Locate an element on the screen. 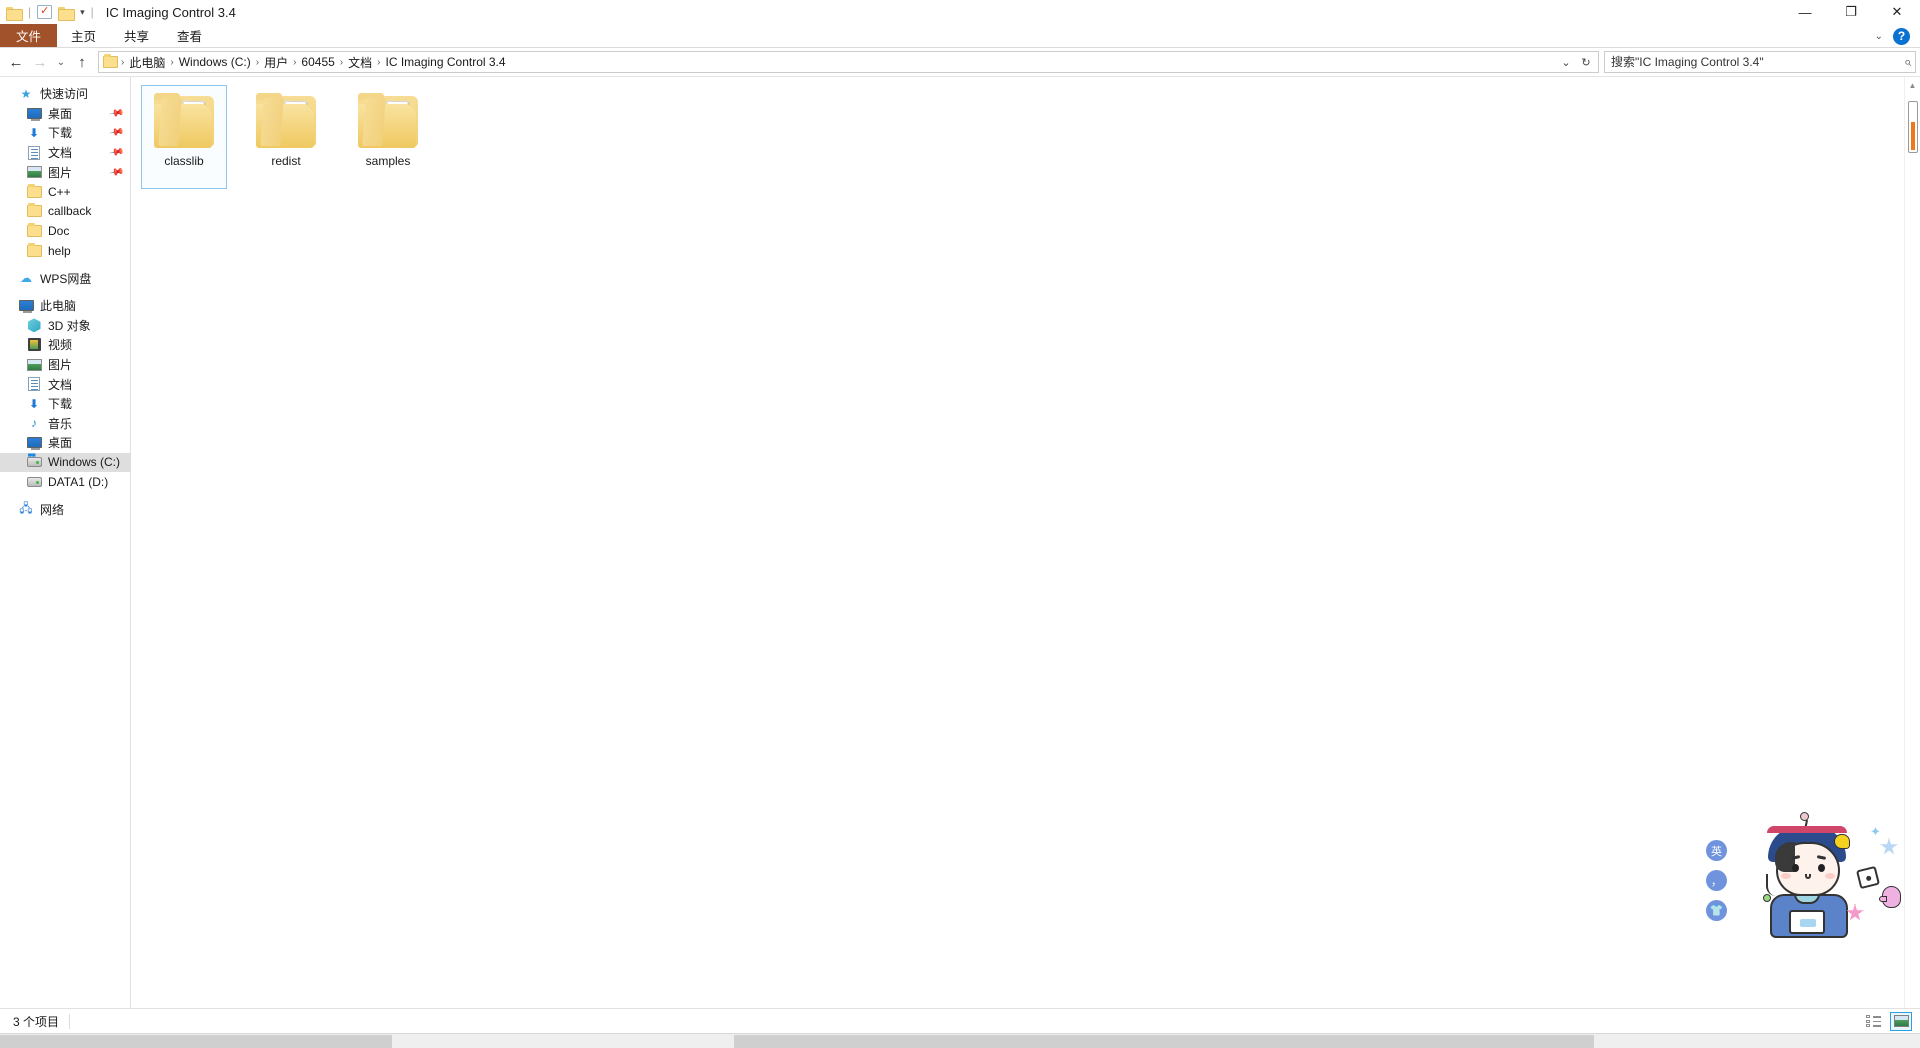 This screenshot has height=1048, width=1920. duck-icon is located at coordinates (1890, 897).